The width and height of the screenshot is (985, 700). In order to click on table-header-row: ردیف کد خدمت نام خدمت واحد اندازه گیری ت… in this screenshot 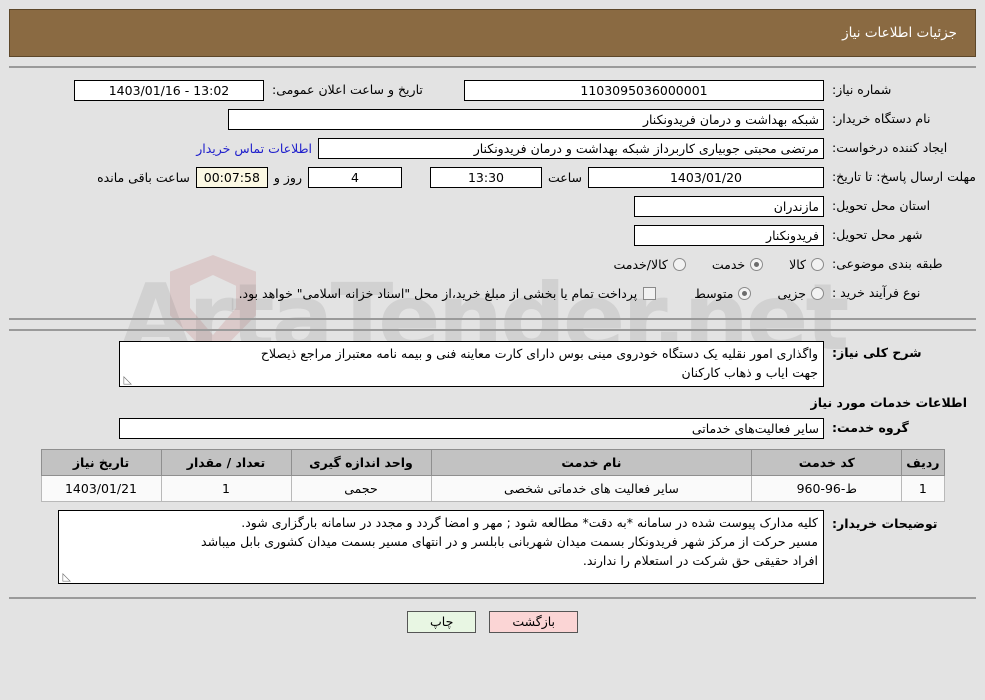, I will do `click(492, 462)`.